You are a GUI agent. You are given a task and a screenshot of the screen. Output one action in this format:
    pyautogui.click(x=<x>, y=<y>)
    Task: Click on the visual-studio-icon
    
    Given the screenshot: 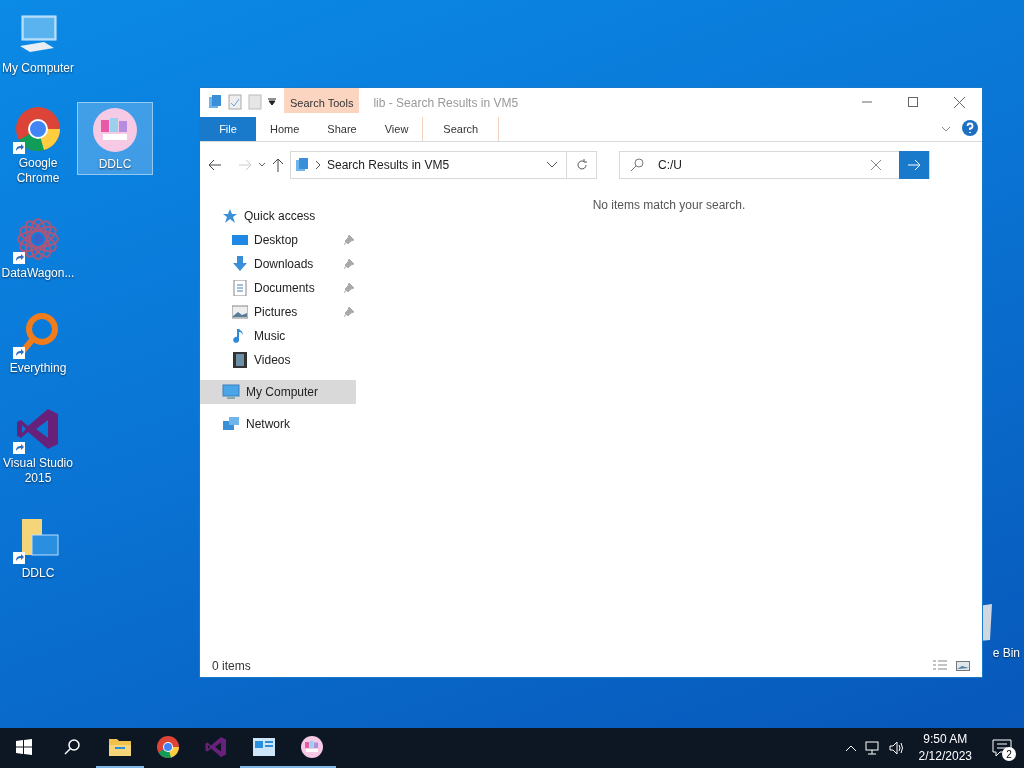 What is the action you would take?
    pyautogui.click(x=216, y=747)
    